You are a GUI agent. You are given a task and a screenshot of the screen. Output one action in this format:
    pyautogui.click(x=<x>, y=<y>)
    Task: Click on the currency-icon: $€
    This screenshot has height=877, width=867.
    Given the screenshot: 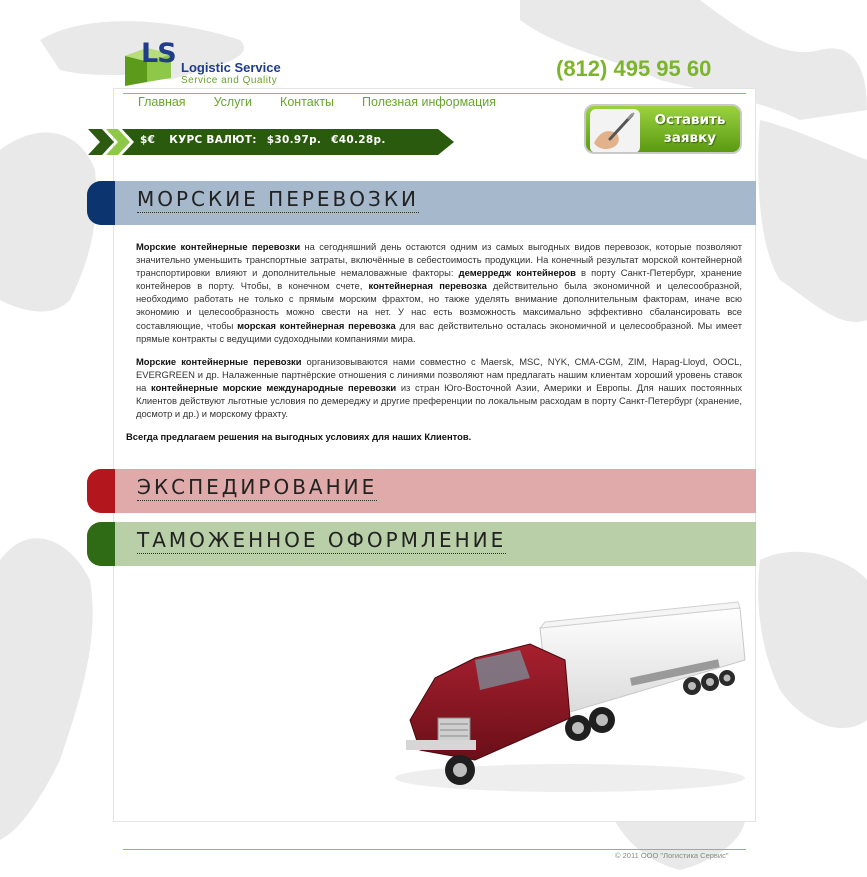 What is the action you would take?
    pyautogui.click(x=148, y=140)
    